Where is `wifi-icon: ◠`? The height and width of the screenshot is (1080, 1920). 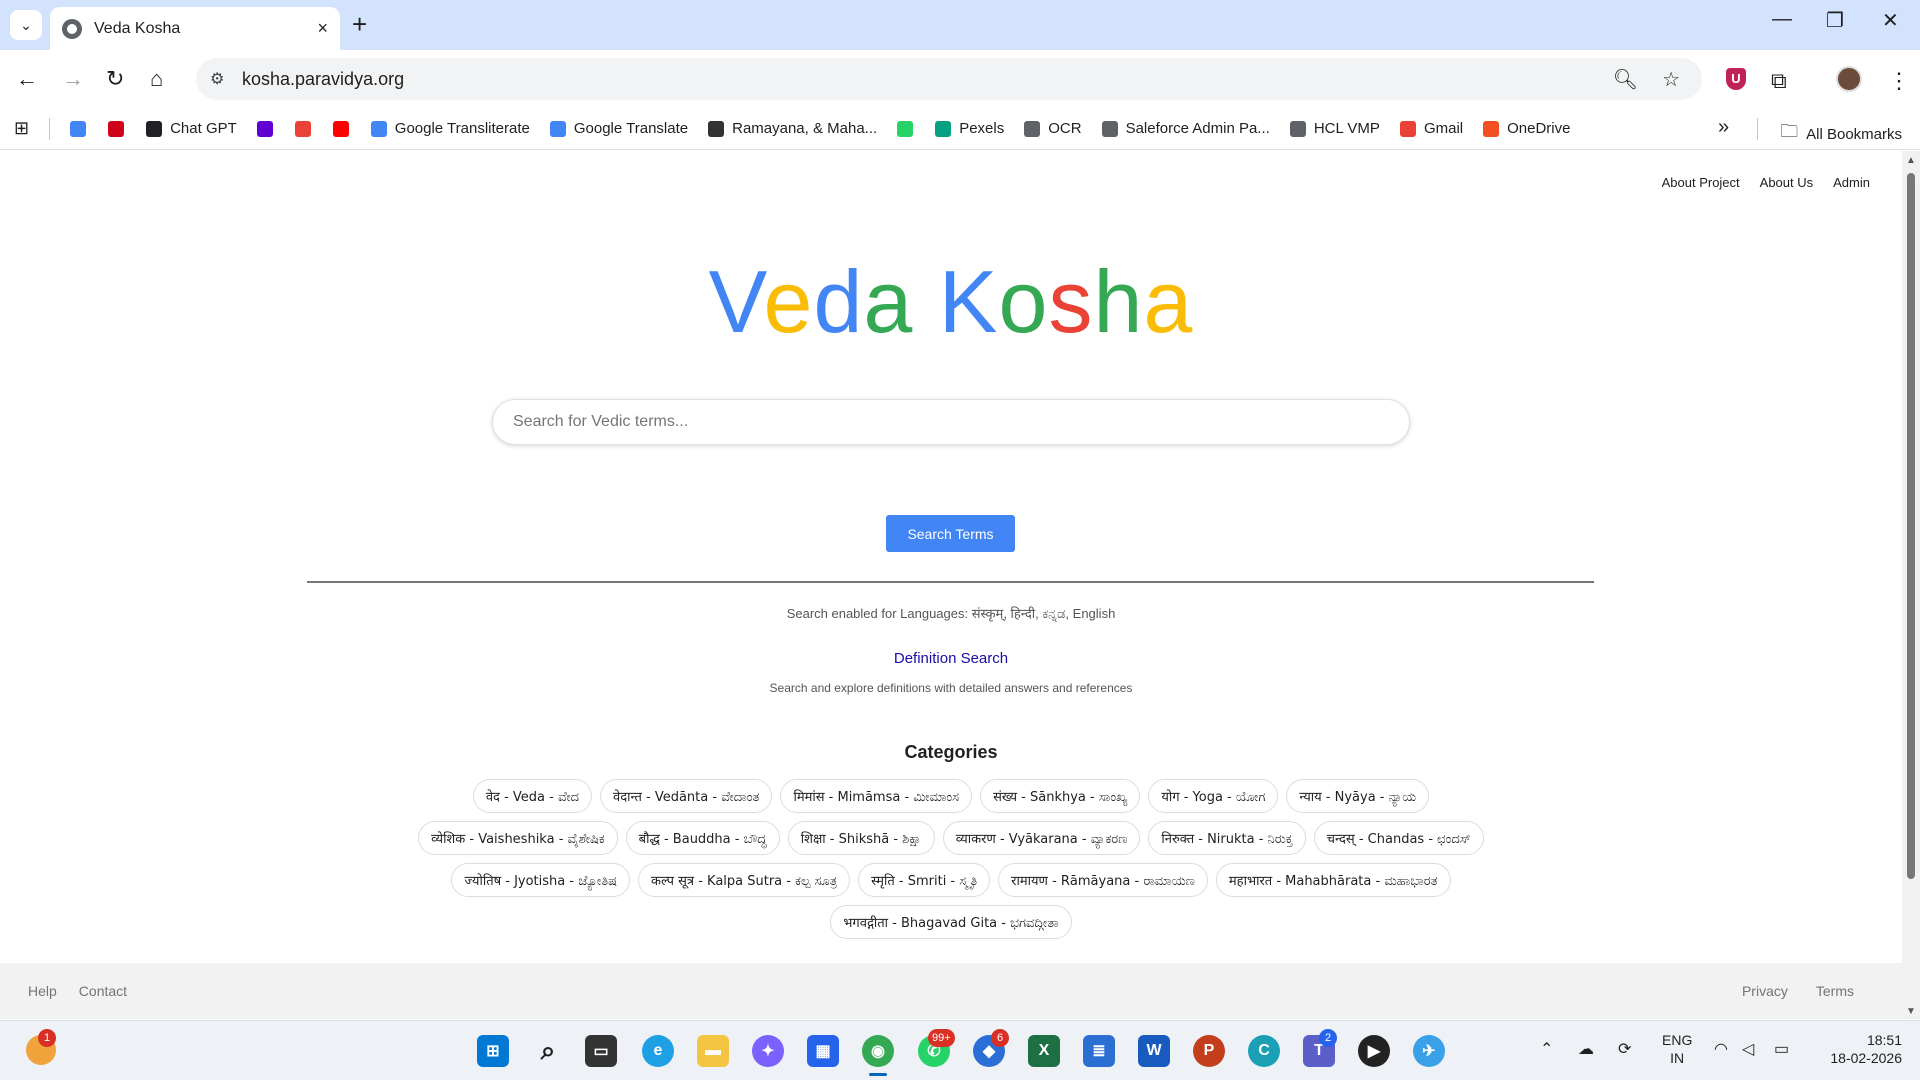
wifi-icon: ◠ is located at coordinates (1721, 1049).